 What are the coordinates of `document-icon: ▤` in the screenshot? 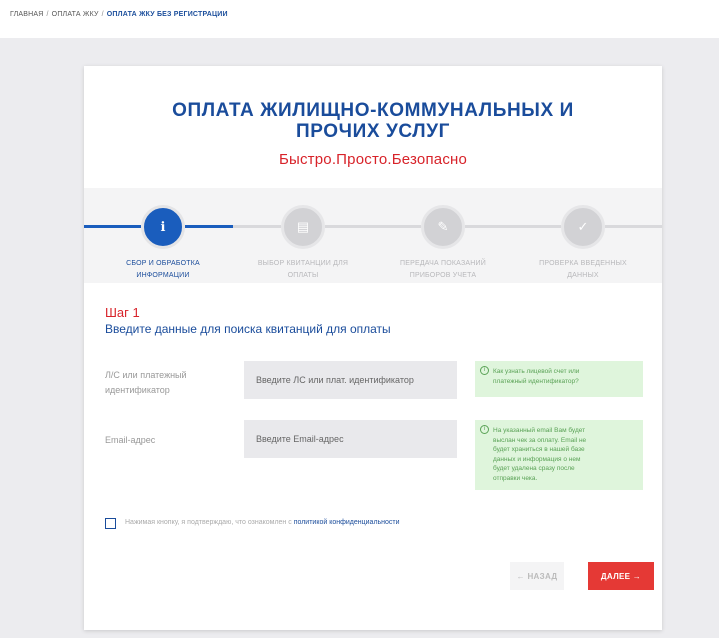 It's located at (303, 226).